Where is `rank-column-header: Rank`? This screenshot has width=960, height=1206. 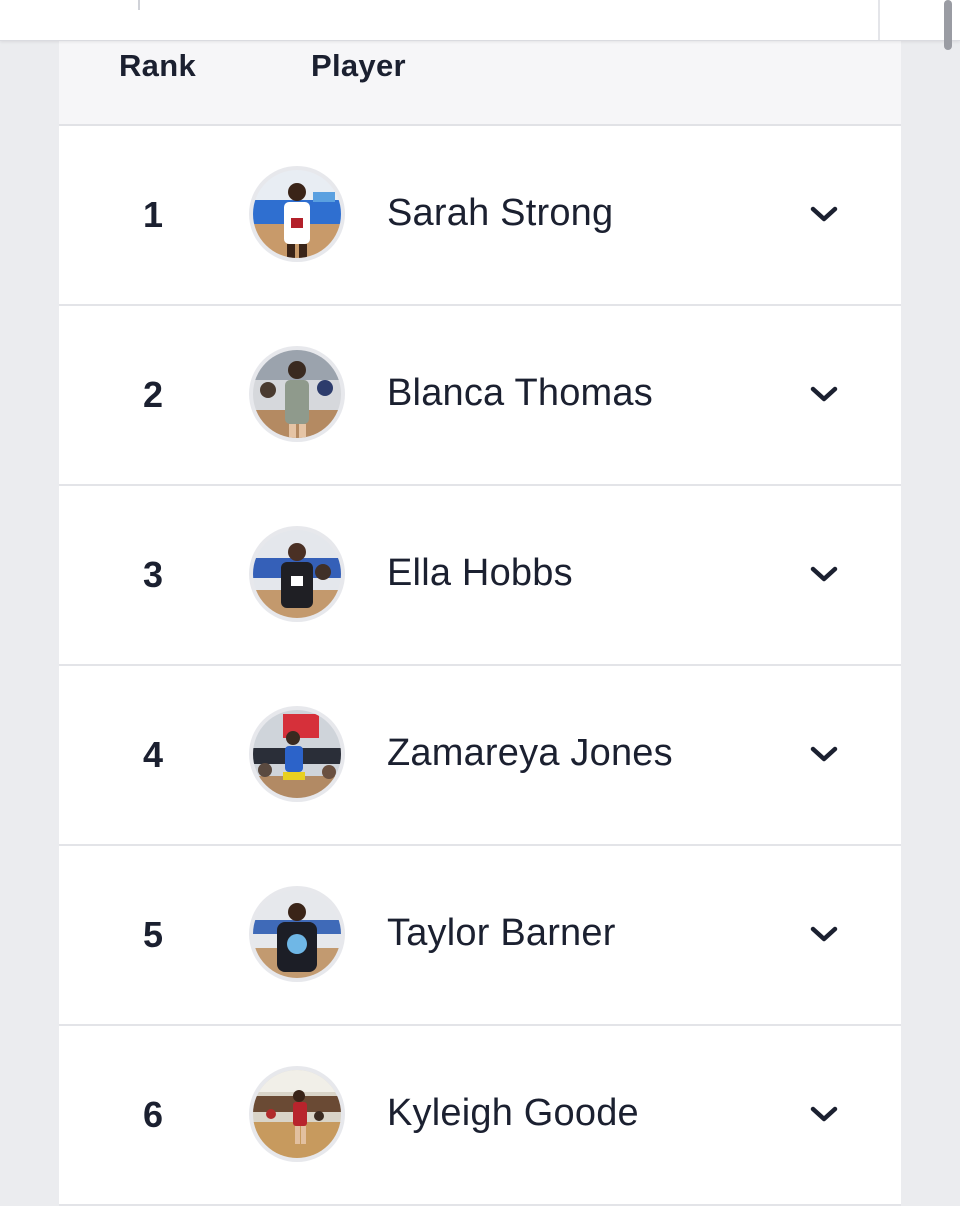
rank-column-header: Rank is located at coordinates (157, 66).